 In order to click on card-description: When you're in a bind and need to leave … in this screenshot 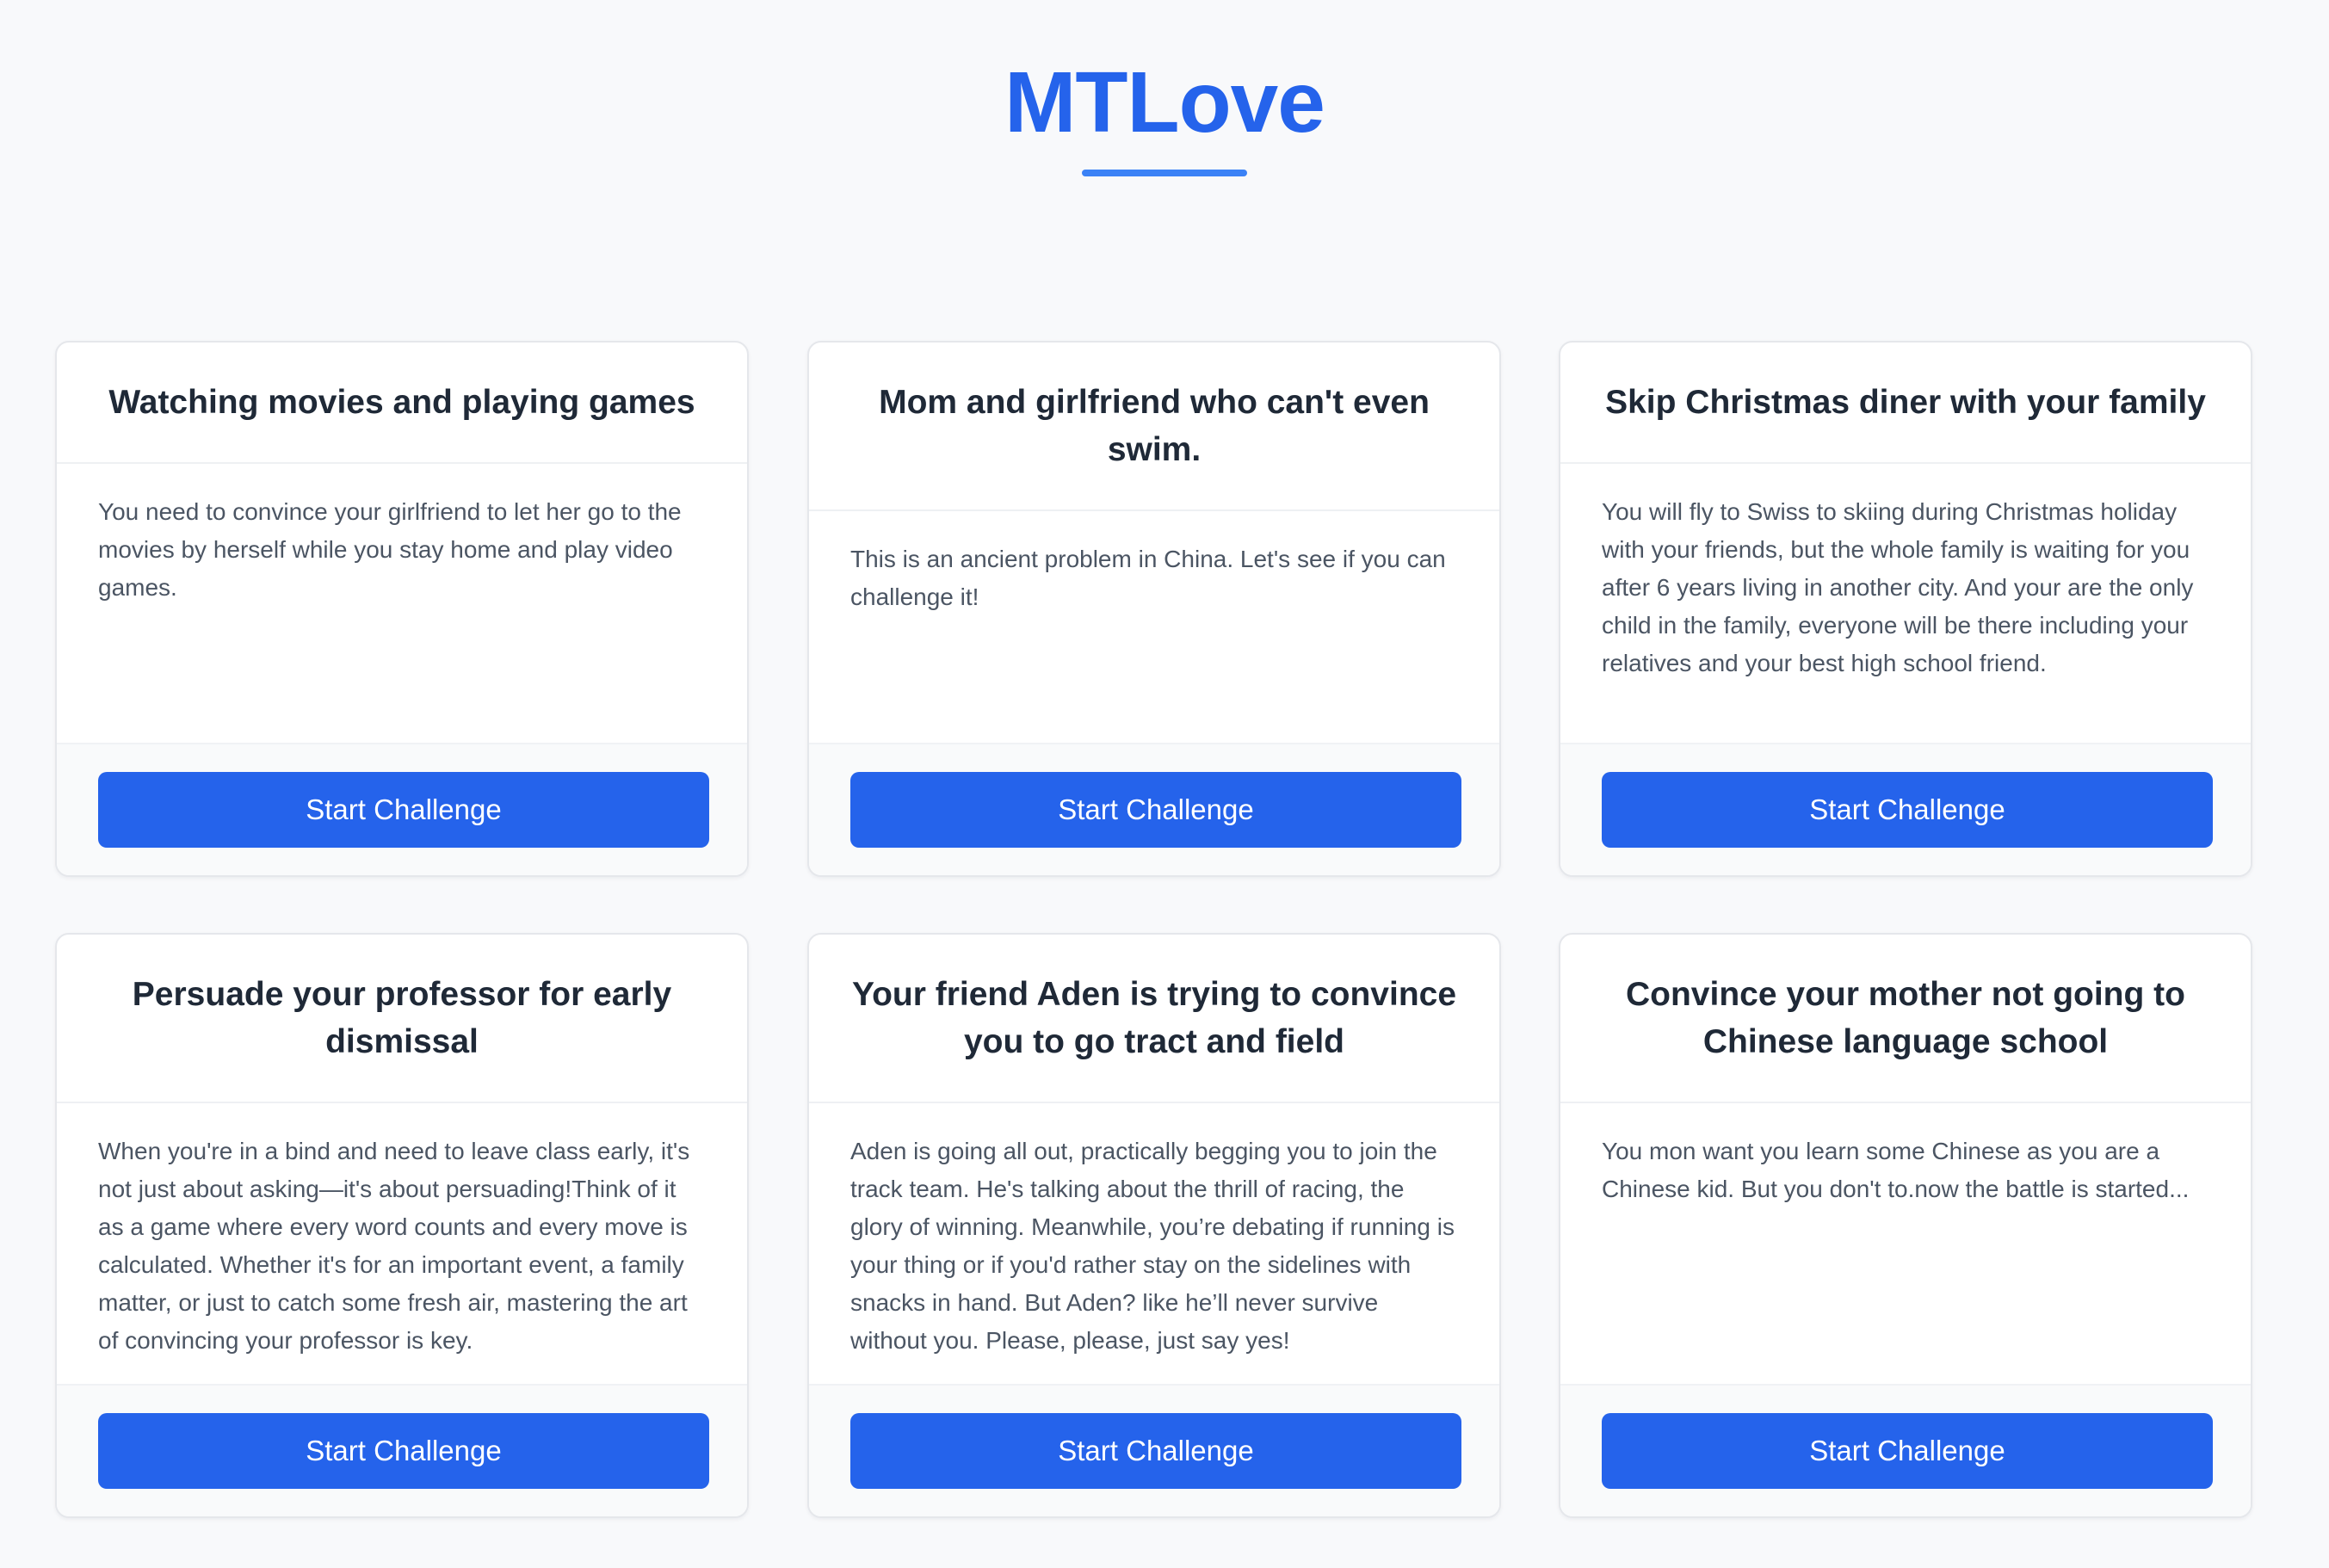, I will do `click(394, 1246)`.